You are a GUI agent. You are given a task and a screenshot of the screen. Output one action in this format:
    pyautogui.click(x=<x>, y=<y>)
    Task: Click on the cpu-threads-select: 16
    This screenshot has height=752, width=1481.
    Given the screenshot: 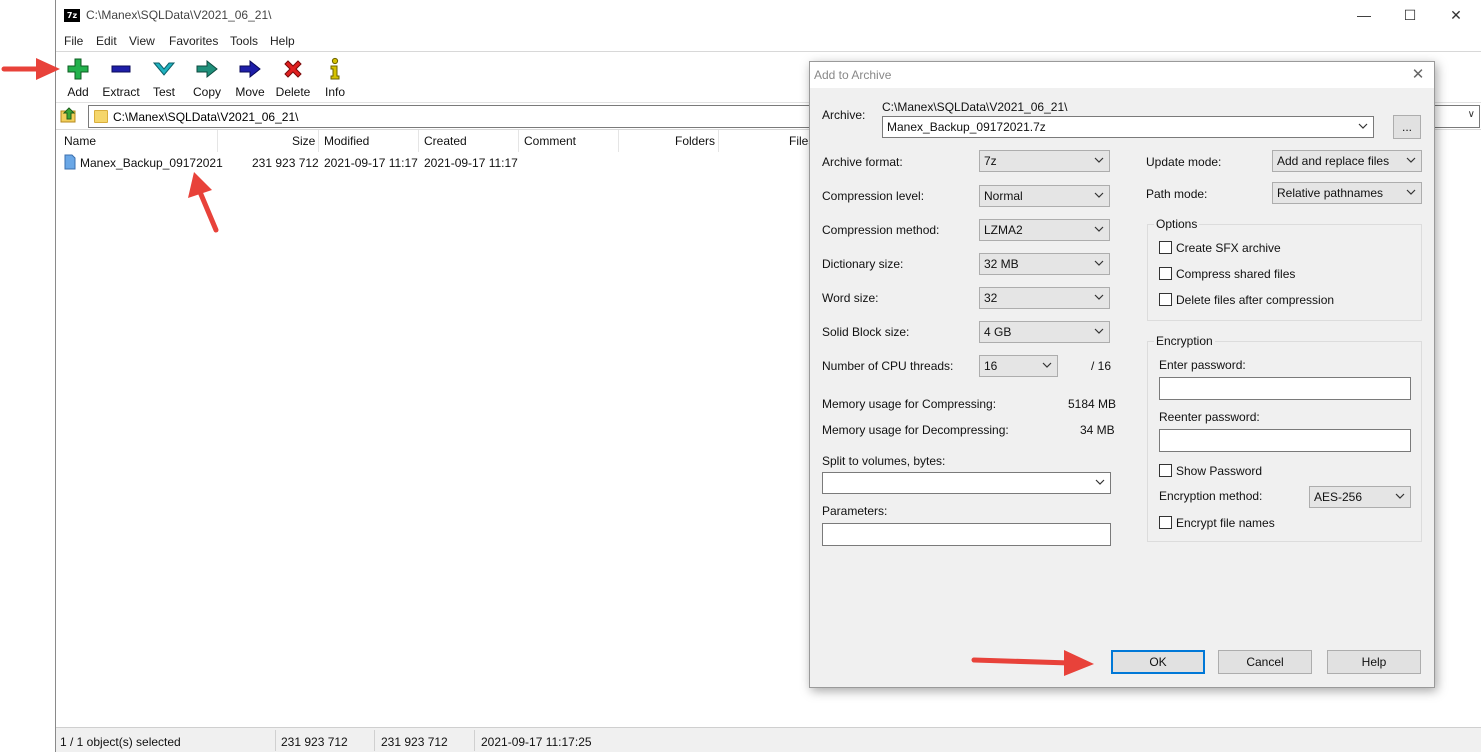 What is the action you would take?
    pyautogui.click(x=1018, y=366)
    